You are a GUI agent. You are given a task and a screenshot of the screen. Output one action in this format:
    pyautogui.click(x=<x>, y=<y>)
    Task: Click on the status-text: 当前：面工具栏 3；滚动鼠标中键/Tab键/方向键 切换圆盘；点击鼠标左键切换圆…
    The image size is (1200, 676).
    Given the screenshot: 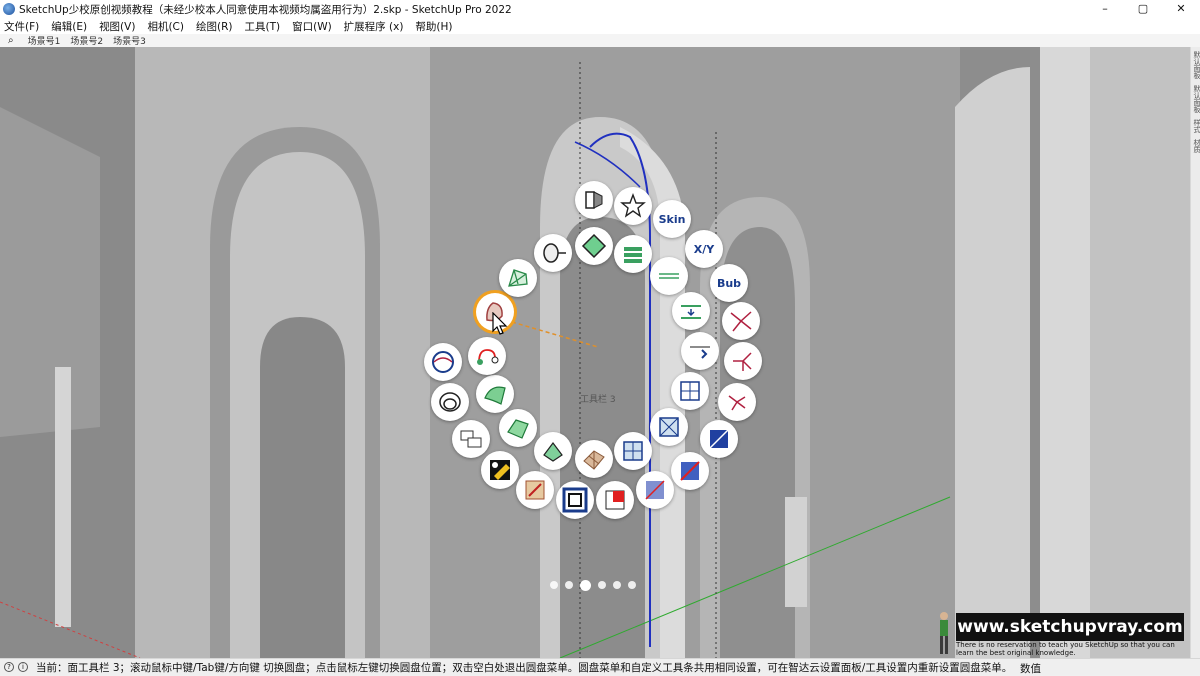 What is the action you would take?
    pyautogui.click(x=524, y=667)
    